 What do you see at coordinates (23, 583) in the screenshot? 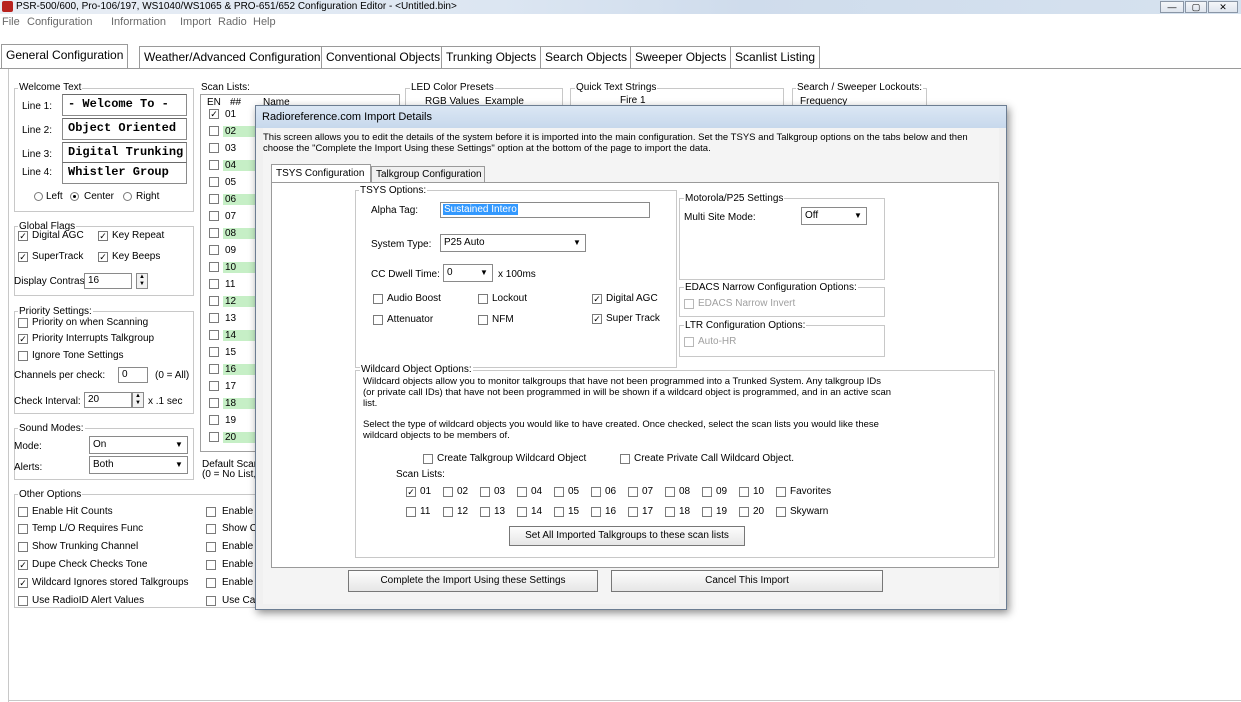
I see `wildcard-ignores-checkbox: ✓` at bounding box center [23, 583].